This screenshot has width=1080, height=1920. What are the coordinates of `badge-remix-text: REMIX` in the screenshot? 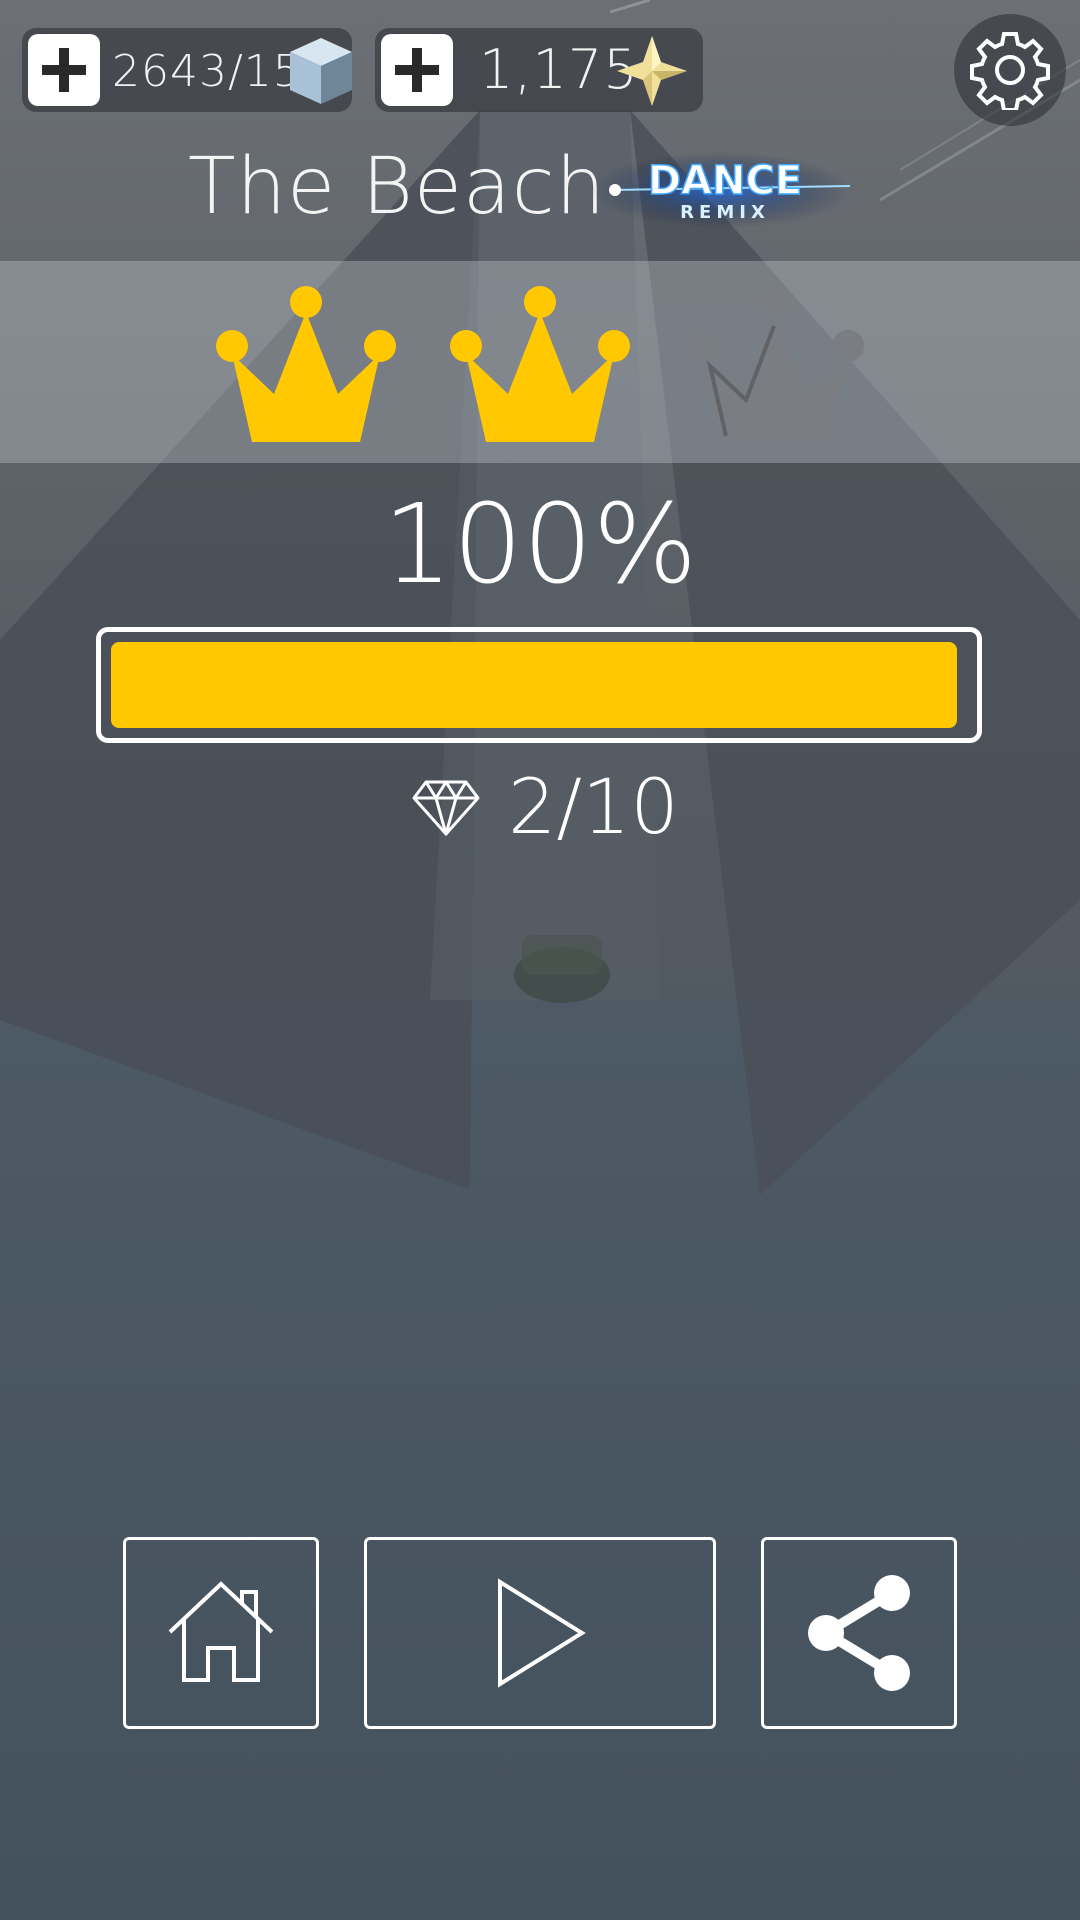 It's located at (725, 212).